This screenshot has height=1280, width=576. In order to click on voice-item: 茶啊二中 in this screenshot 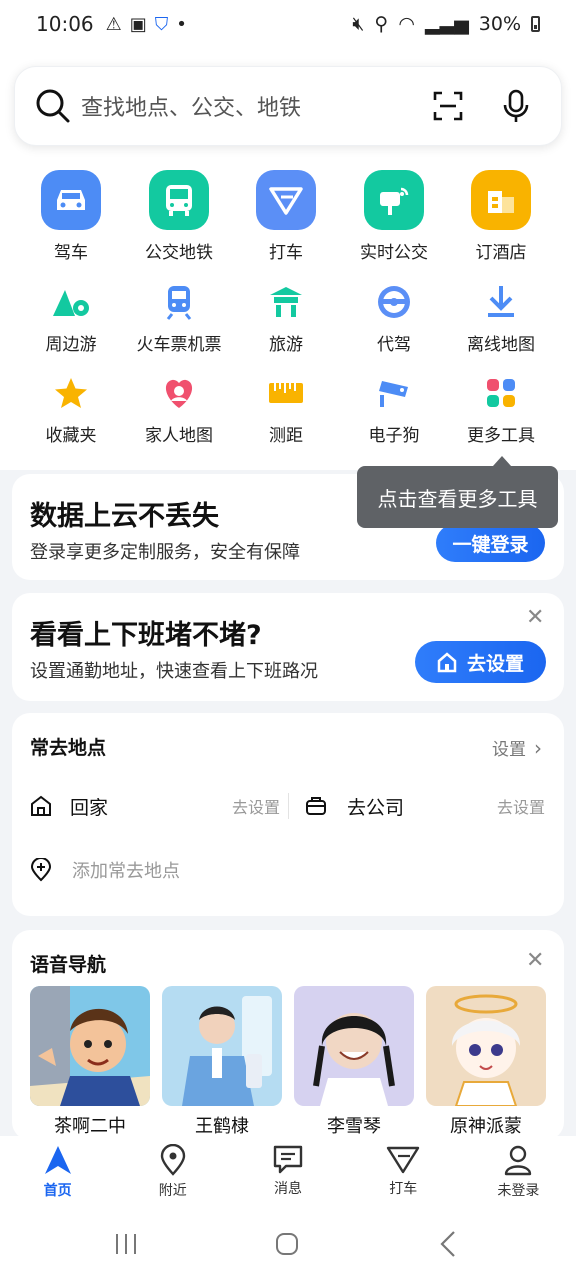, I will do `click(90, 1062)`.